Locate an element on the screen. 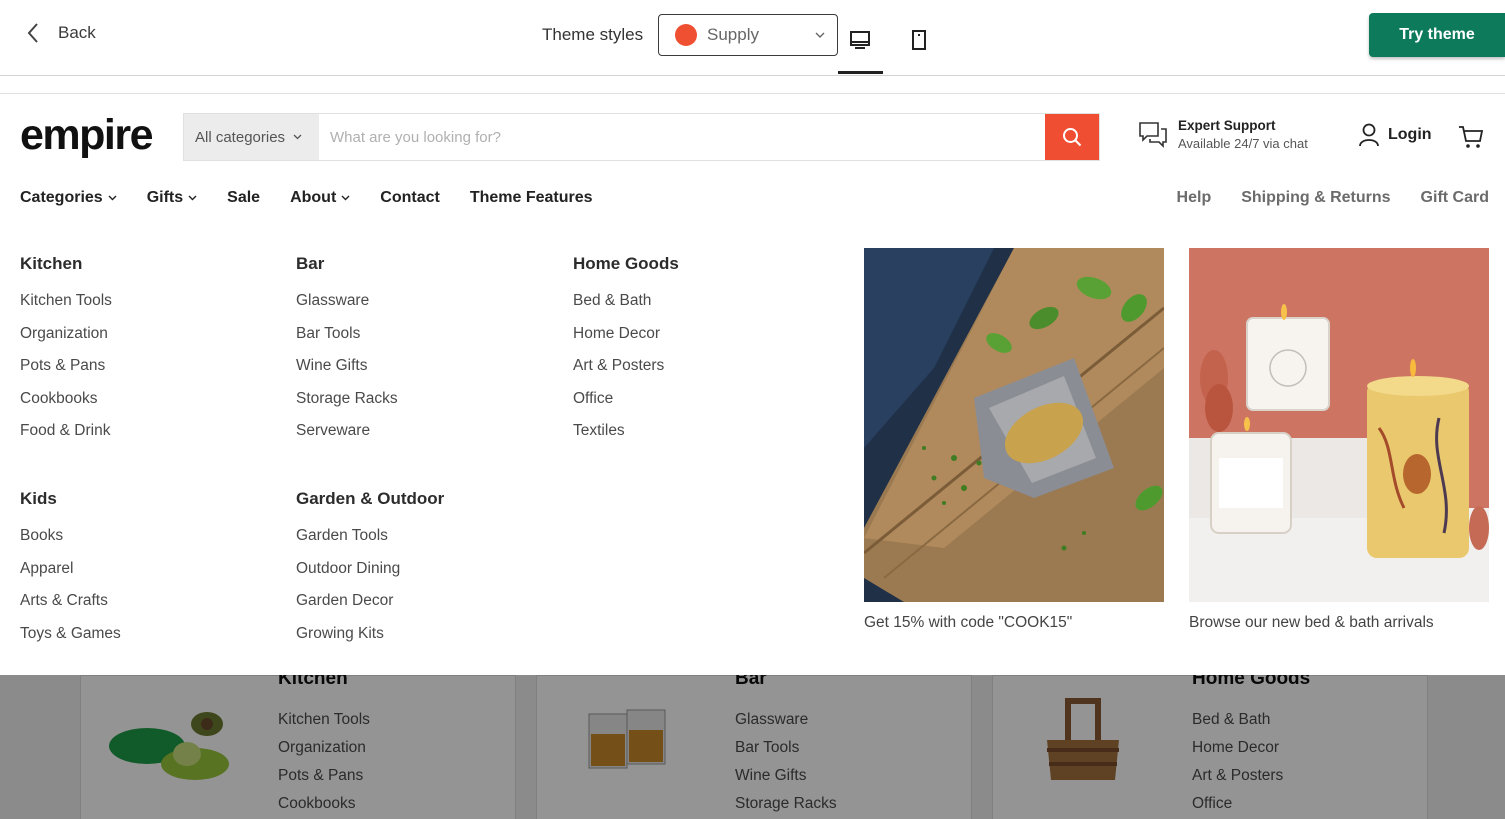 This screenshot has width=1505, height=819. cart-icon is located at coordinates (1471, 137).